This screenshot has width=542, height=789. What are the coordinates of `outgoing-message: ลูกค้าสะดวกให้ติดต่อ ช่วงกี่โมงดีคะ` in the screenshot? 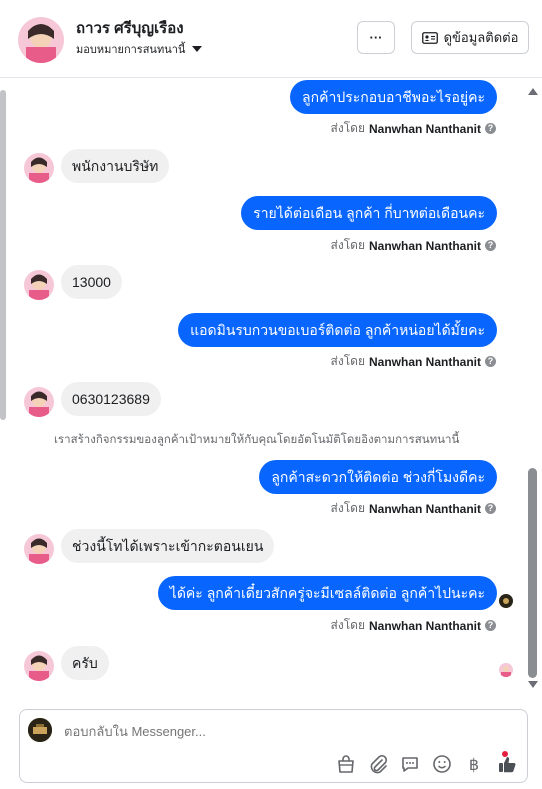 It's located at (378, 477).